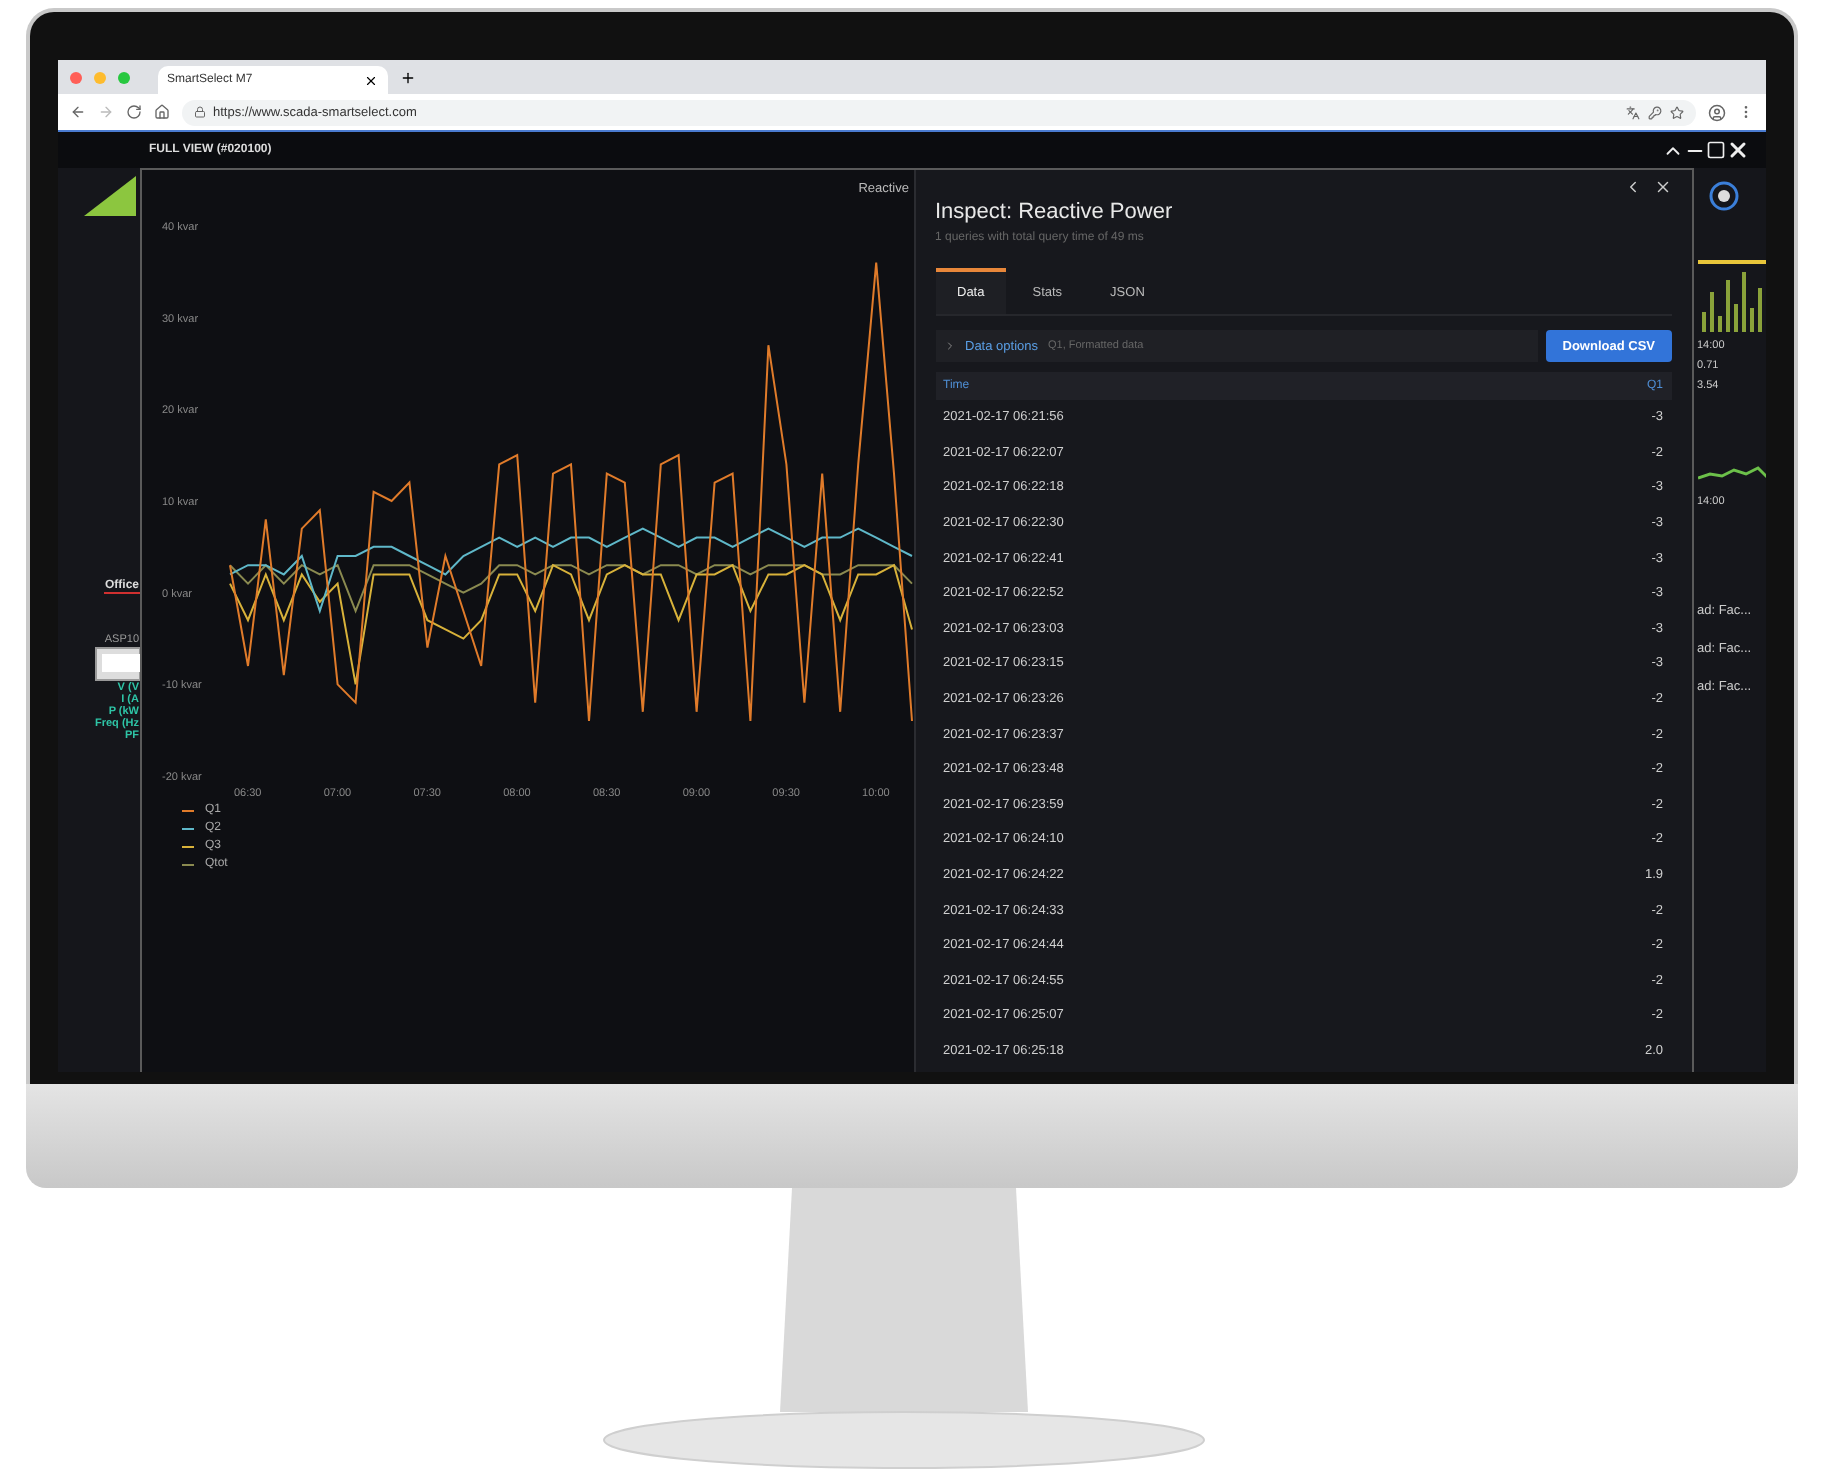 Image resolution: width=1822 pixels, height=1480 pixels. What do you see at coordinates (1715, 150) in the screenshot?
I see `maximize-icon` at bounding box center [1715, 150].